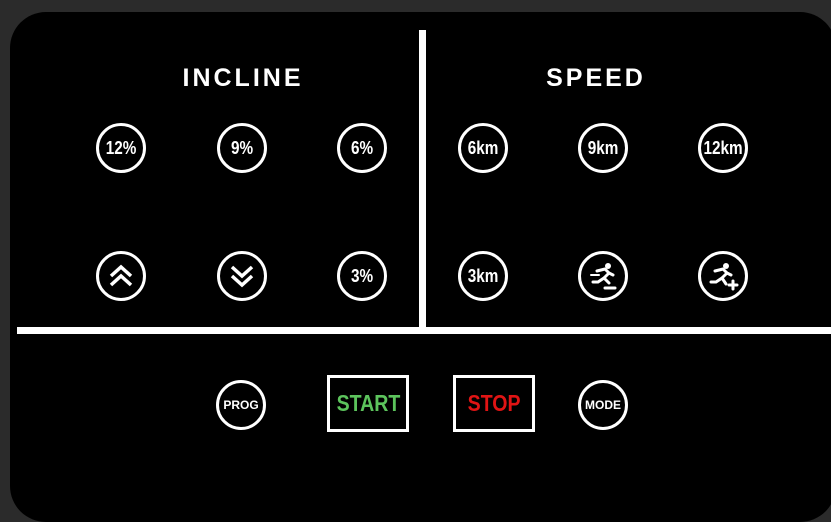 This screenshot has width=831, height=522. I want to click on speed-down-button, so click(603, 276).